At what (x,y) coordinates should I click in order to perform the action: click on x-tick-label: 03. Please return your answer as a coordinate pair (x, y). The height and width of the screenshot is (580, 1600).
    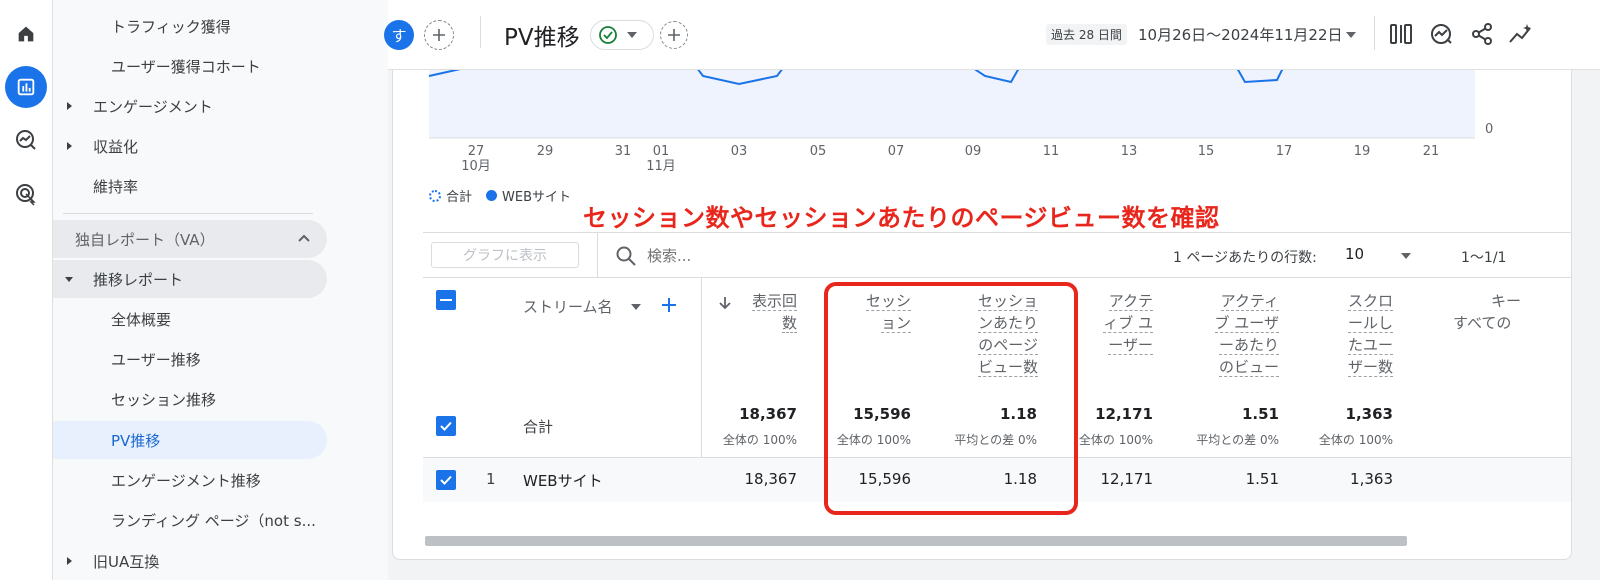
    Looking at the image, I should click on (739, 151).